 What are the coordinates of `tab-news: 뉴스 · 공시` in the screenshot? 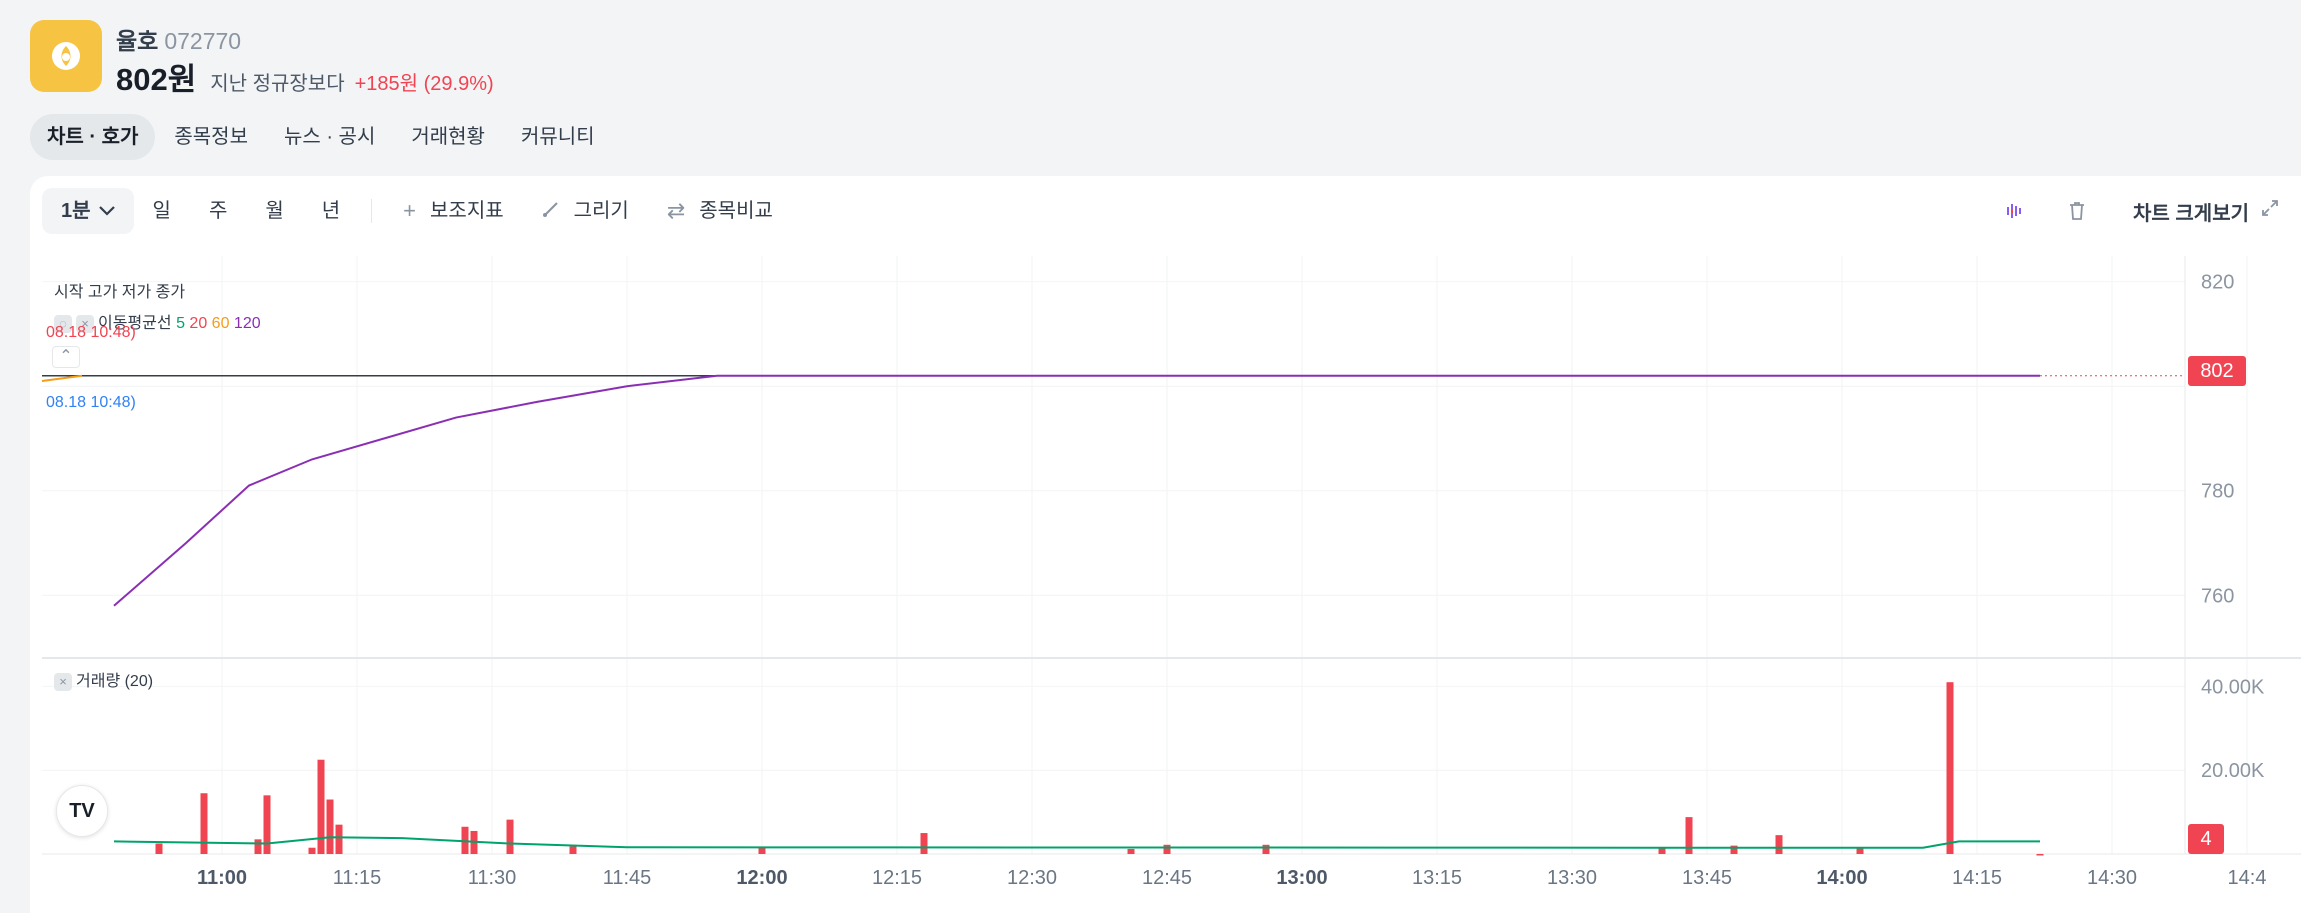 It's located at (329, 137).